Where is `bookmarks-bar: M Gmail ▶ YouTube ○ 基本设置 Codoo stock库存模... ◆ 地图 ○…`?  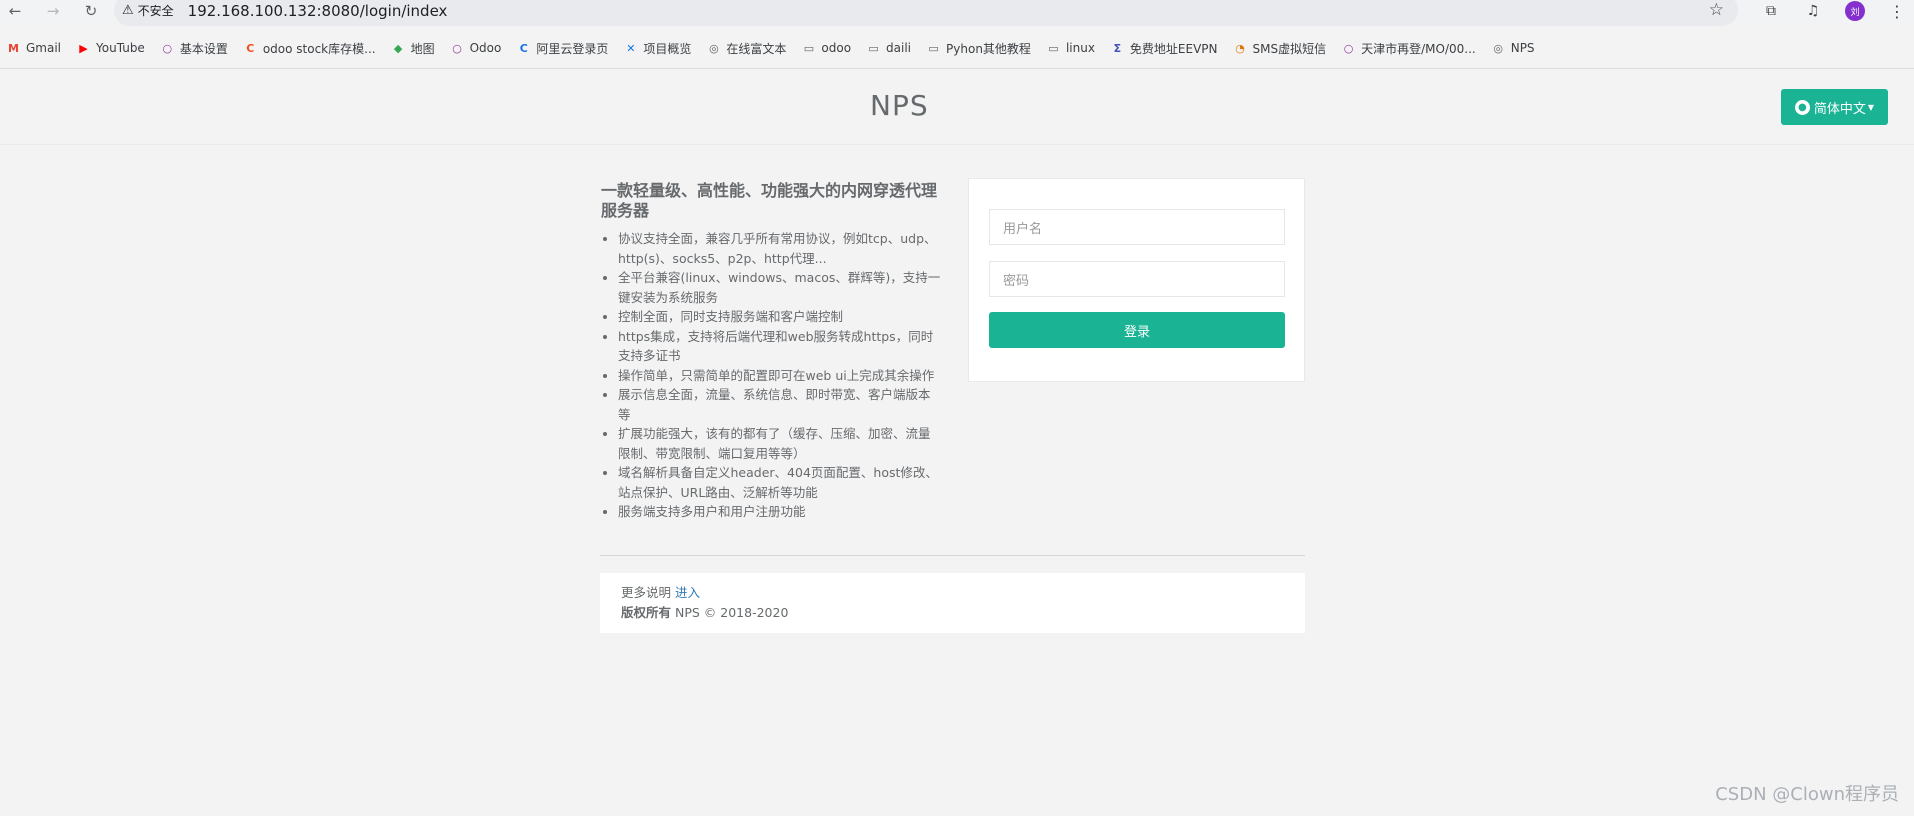 bookmarks-bar: M Gmail ▶ YouTube ○ 基本设置 Codoo stock库存模... ◆ 地图 ○… is located at coordinates (957, 48).